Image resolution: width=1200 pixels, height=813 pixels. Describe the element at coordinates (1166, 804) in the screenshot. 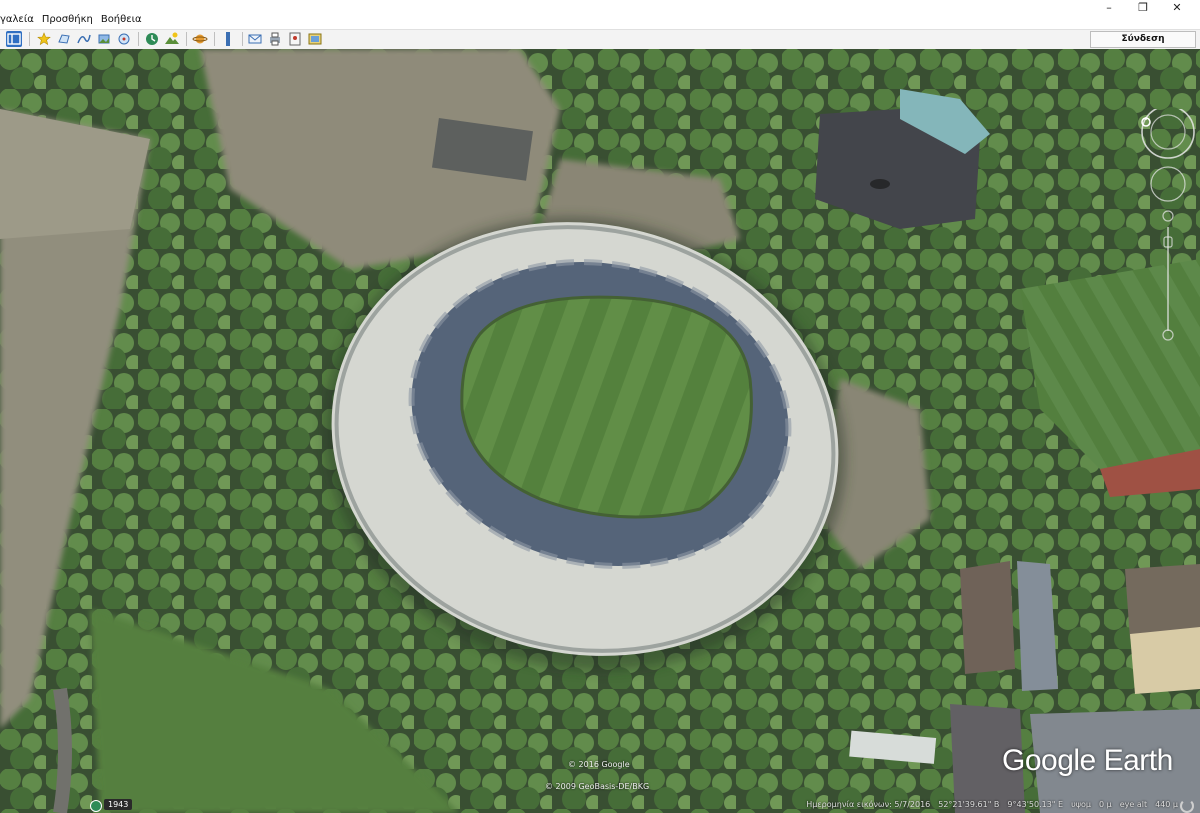

I see `eye-alt-value: 440 μ` at that location.